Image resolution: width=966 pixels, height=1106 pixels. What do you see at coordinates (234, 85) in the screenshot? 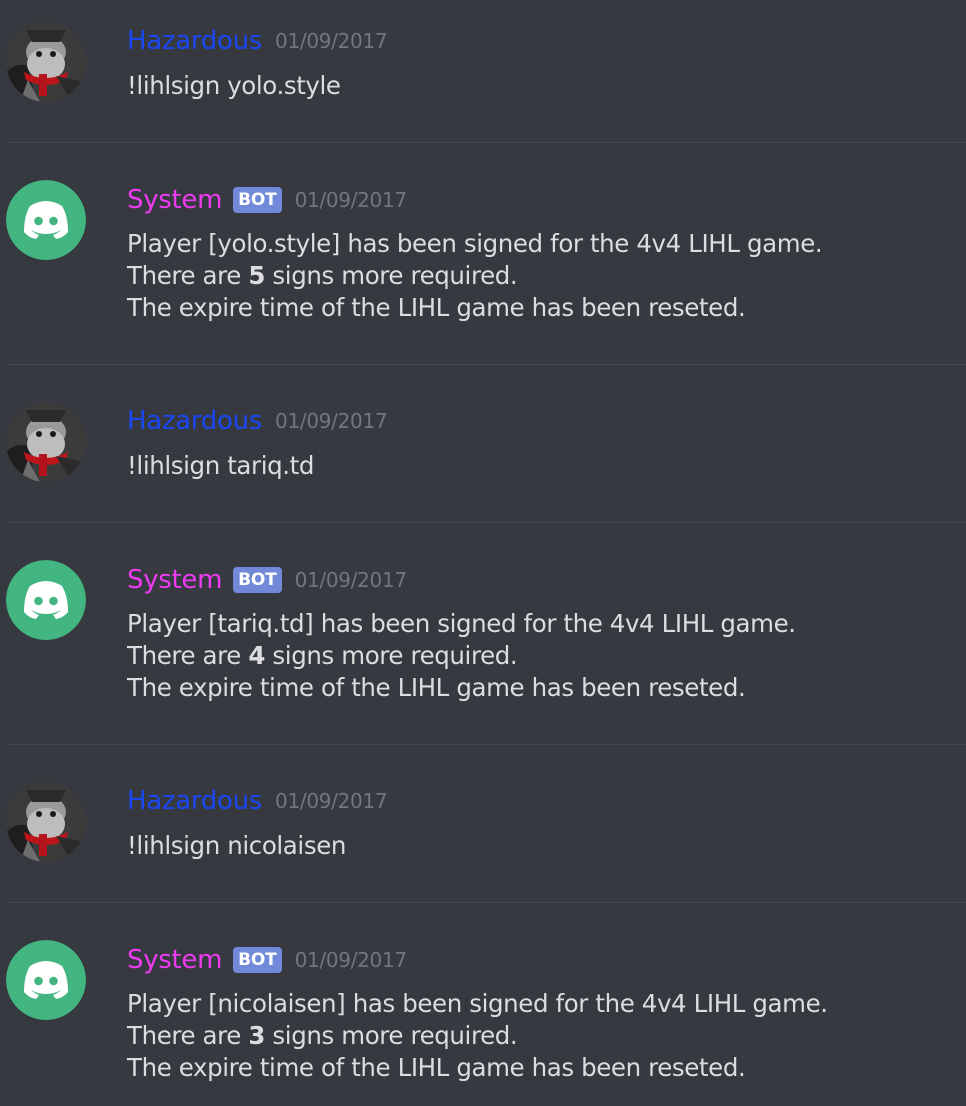
I see `message-content: !lihlsign yolo.style` at bounding box center [234, 85].